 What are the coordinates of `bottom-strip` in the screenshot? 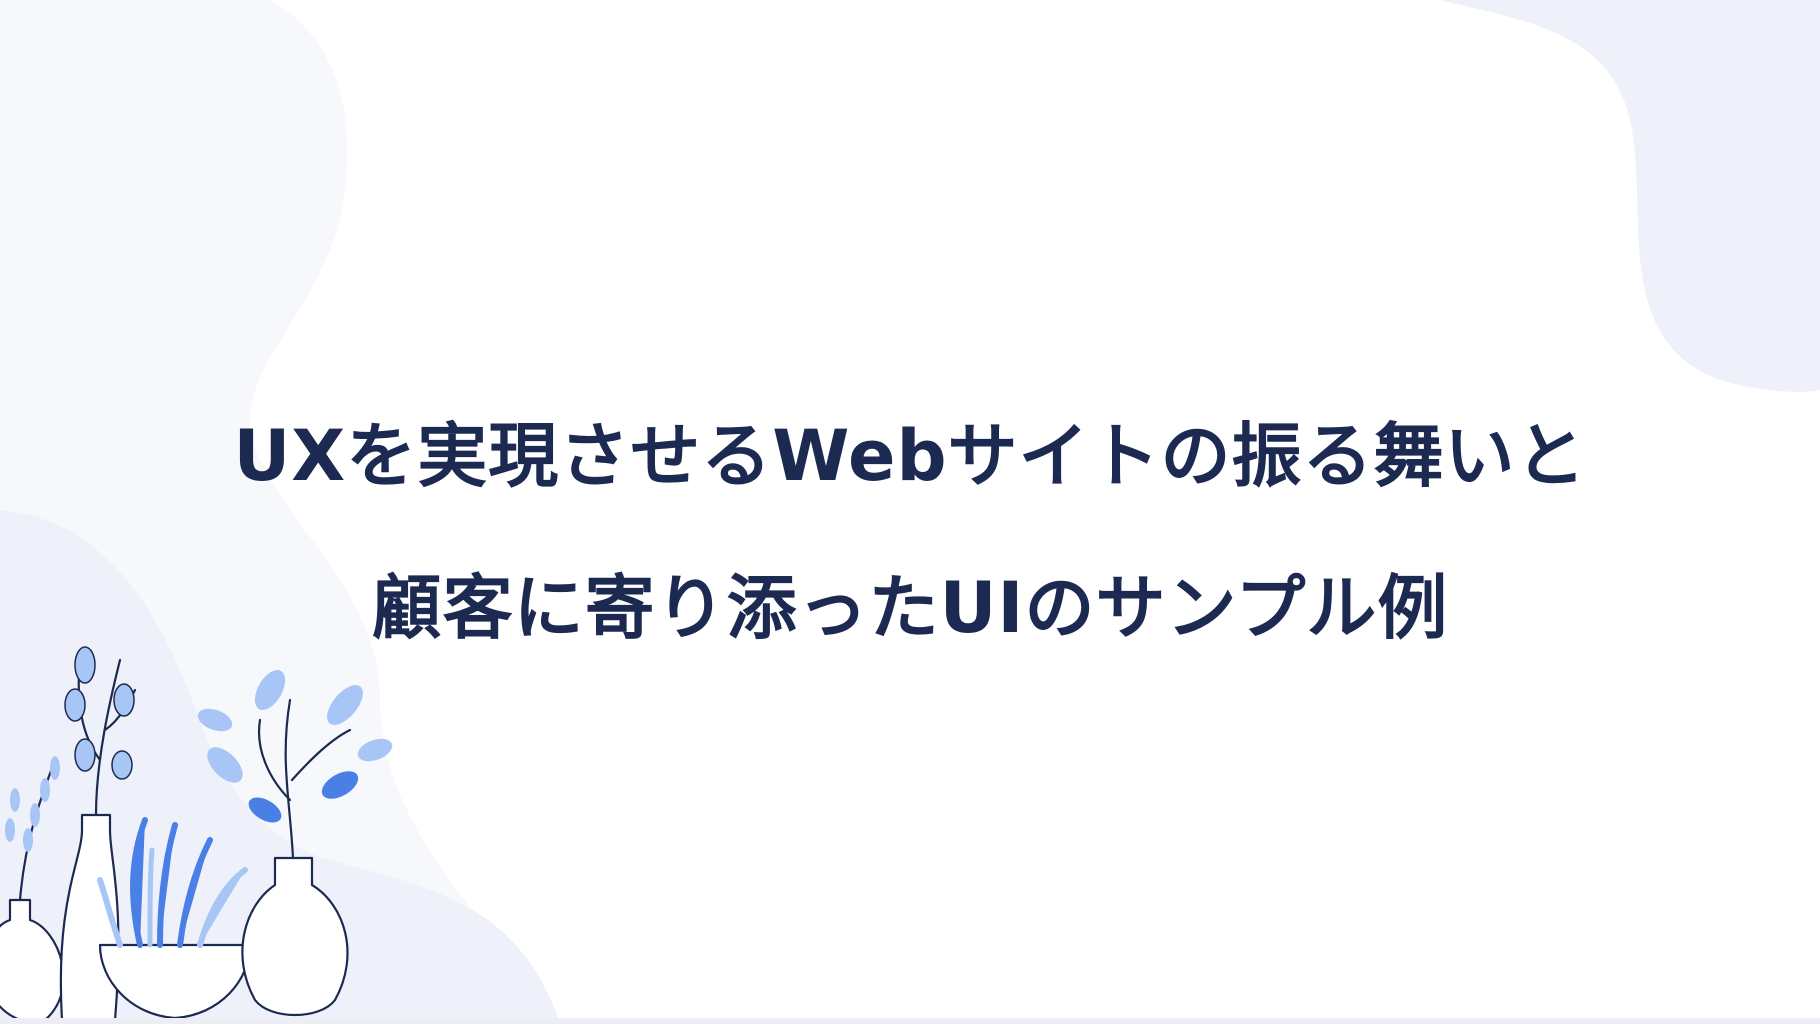 It's located at (910, 1021).